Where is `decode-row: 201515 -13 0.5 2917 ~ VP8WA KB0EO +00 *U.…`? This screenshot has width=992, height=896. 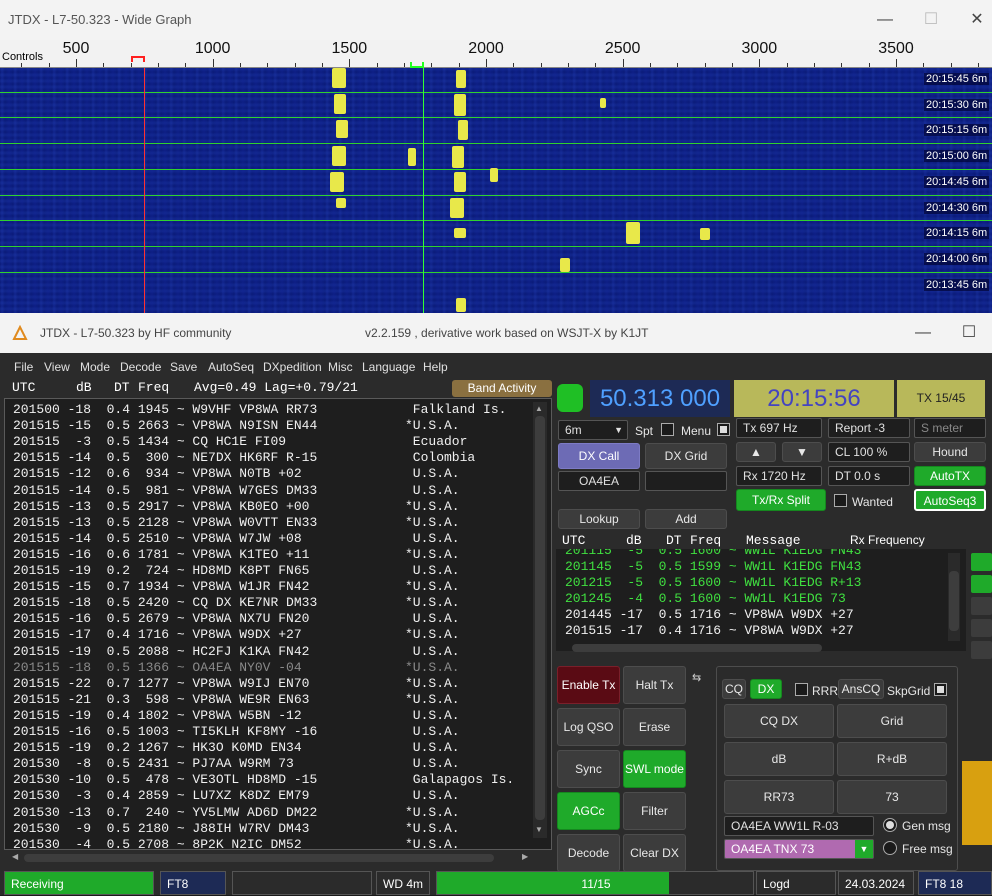
decode-row: 201515 -13 0.5 2917 ~ VP8WA KB0EO +00 *U.… is located at coordinates (236, 507).